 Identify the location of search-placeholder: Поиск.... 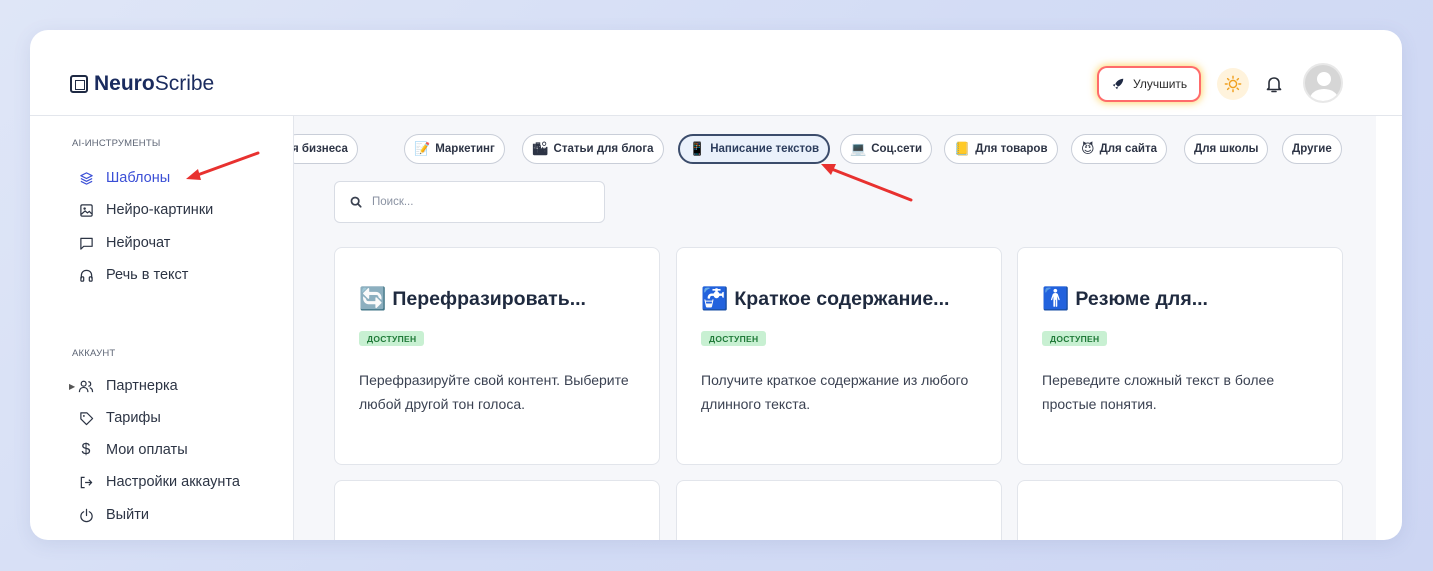
(393, 202).